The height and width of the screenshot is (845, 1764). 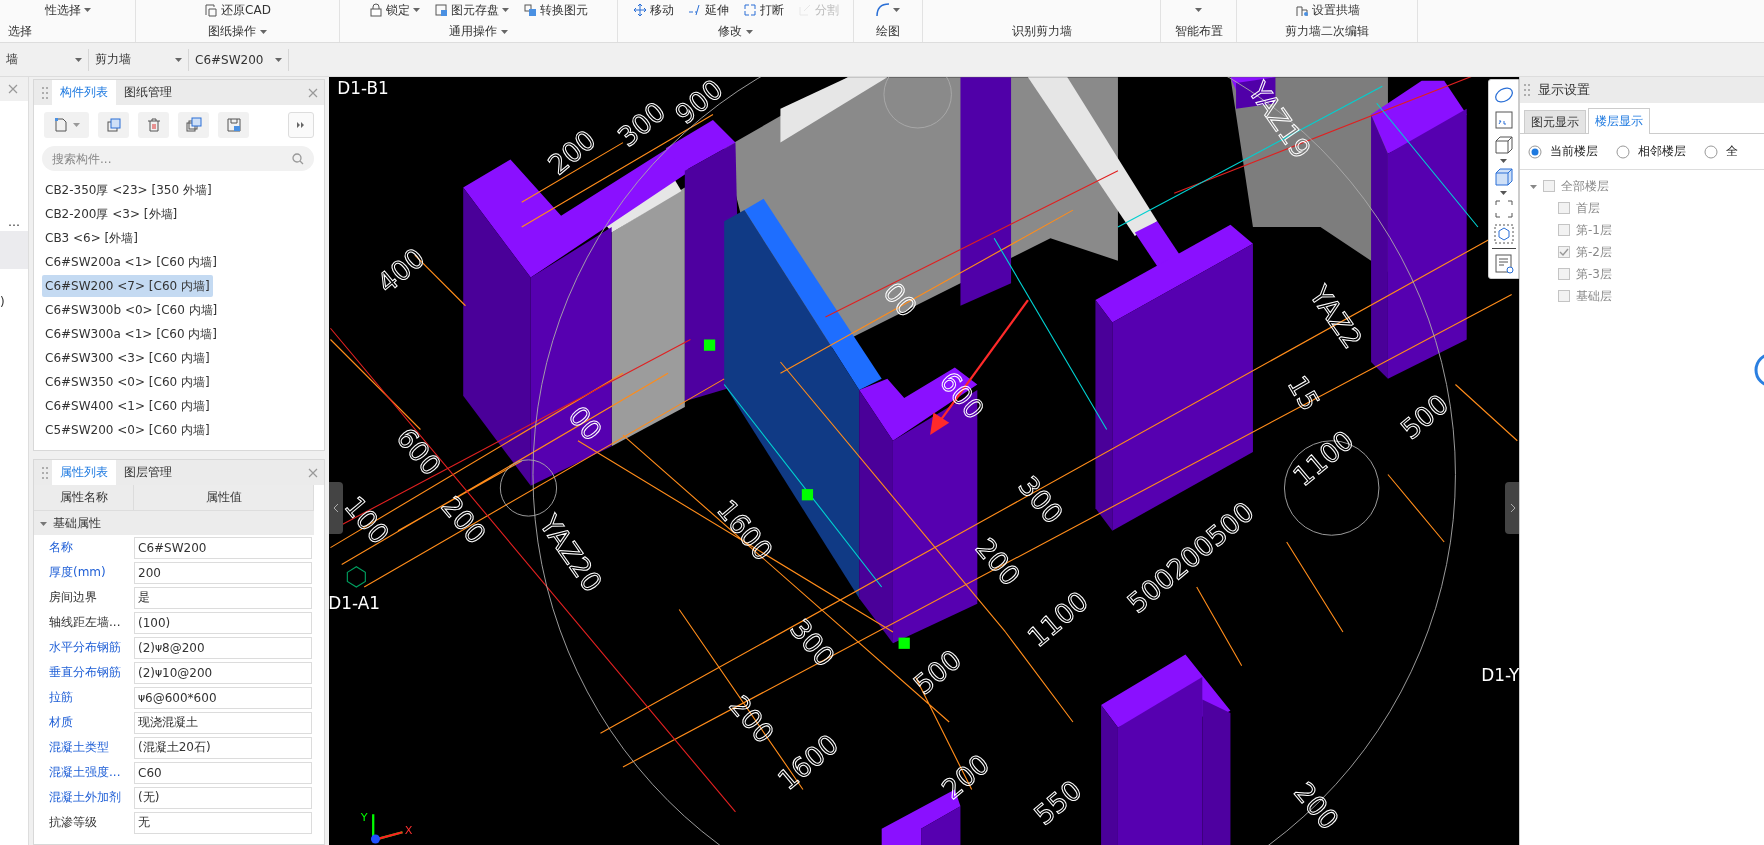 What do you see at coordinates (653, 10) in the screenshot?
I see `toolbar-button: 移动` at bounding box center [653, 10].